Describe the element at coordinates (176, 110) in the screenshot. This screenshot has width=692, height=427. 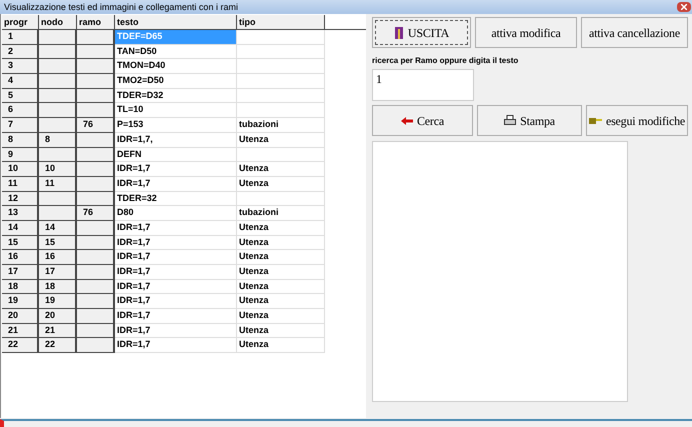
I see `table-cell: TL=10` at that location.